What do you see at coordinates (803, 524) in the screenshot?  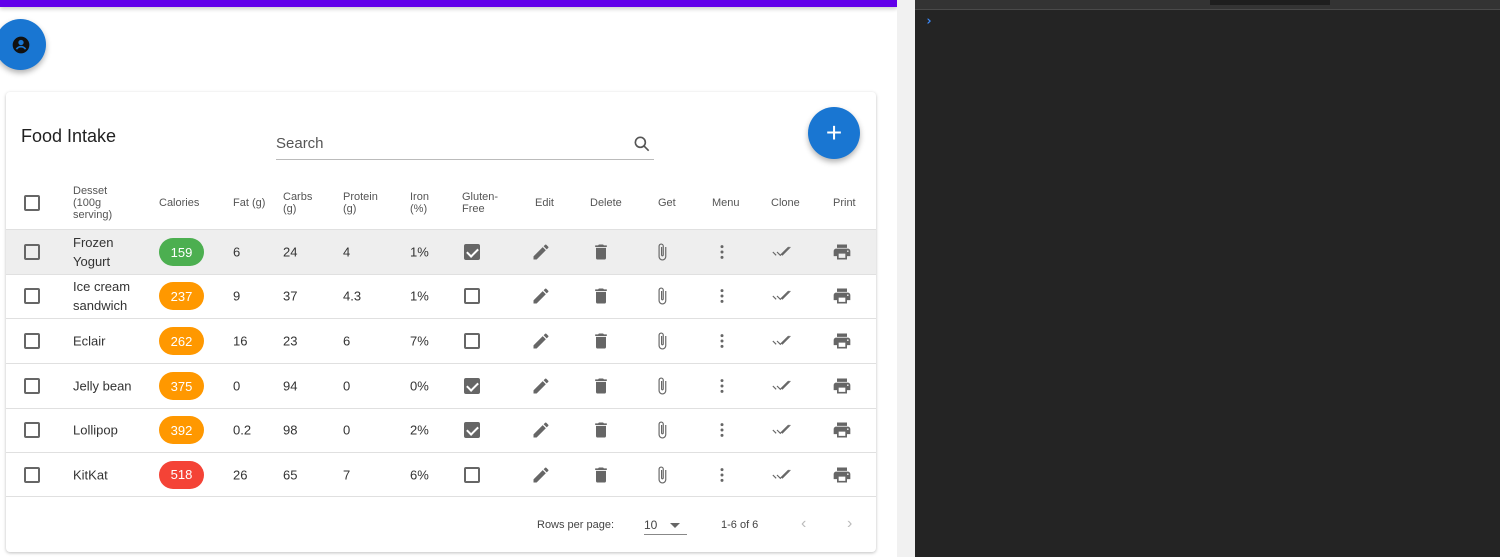 I see `previous-page-button: ‹` at bounding box center [803, 524].